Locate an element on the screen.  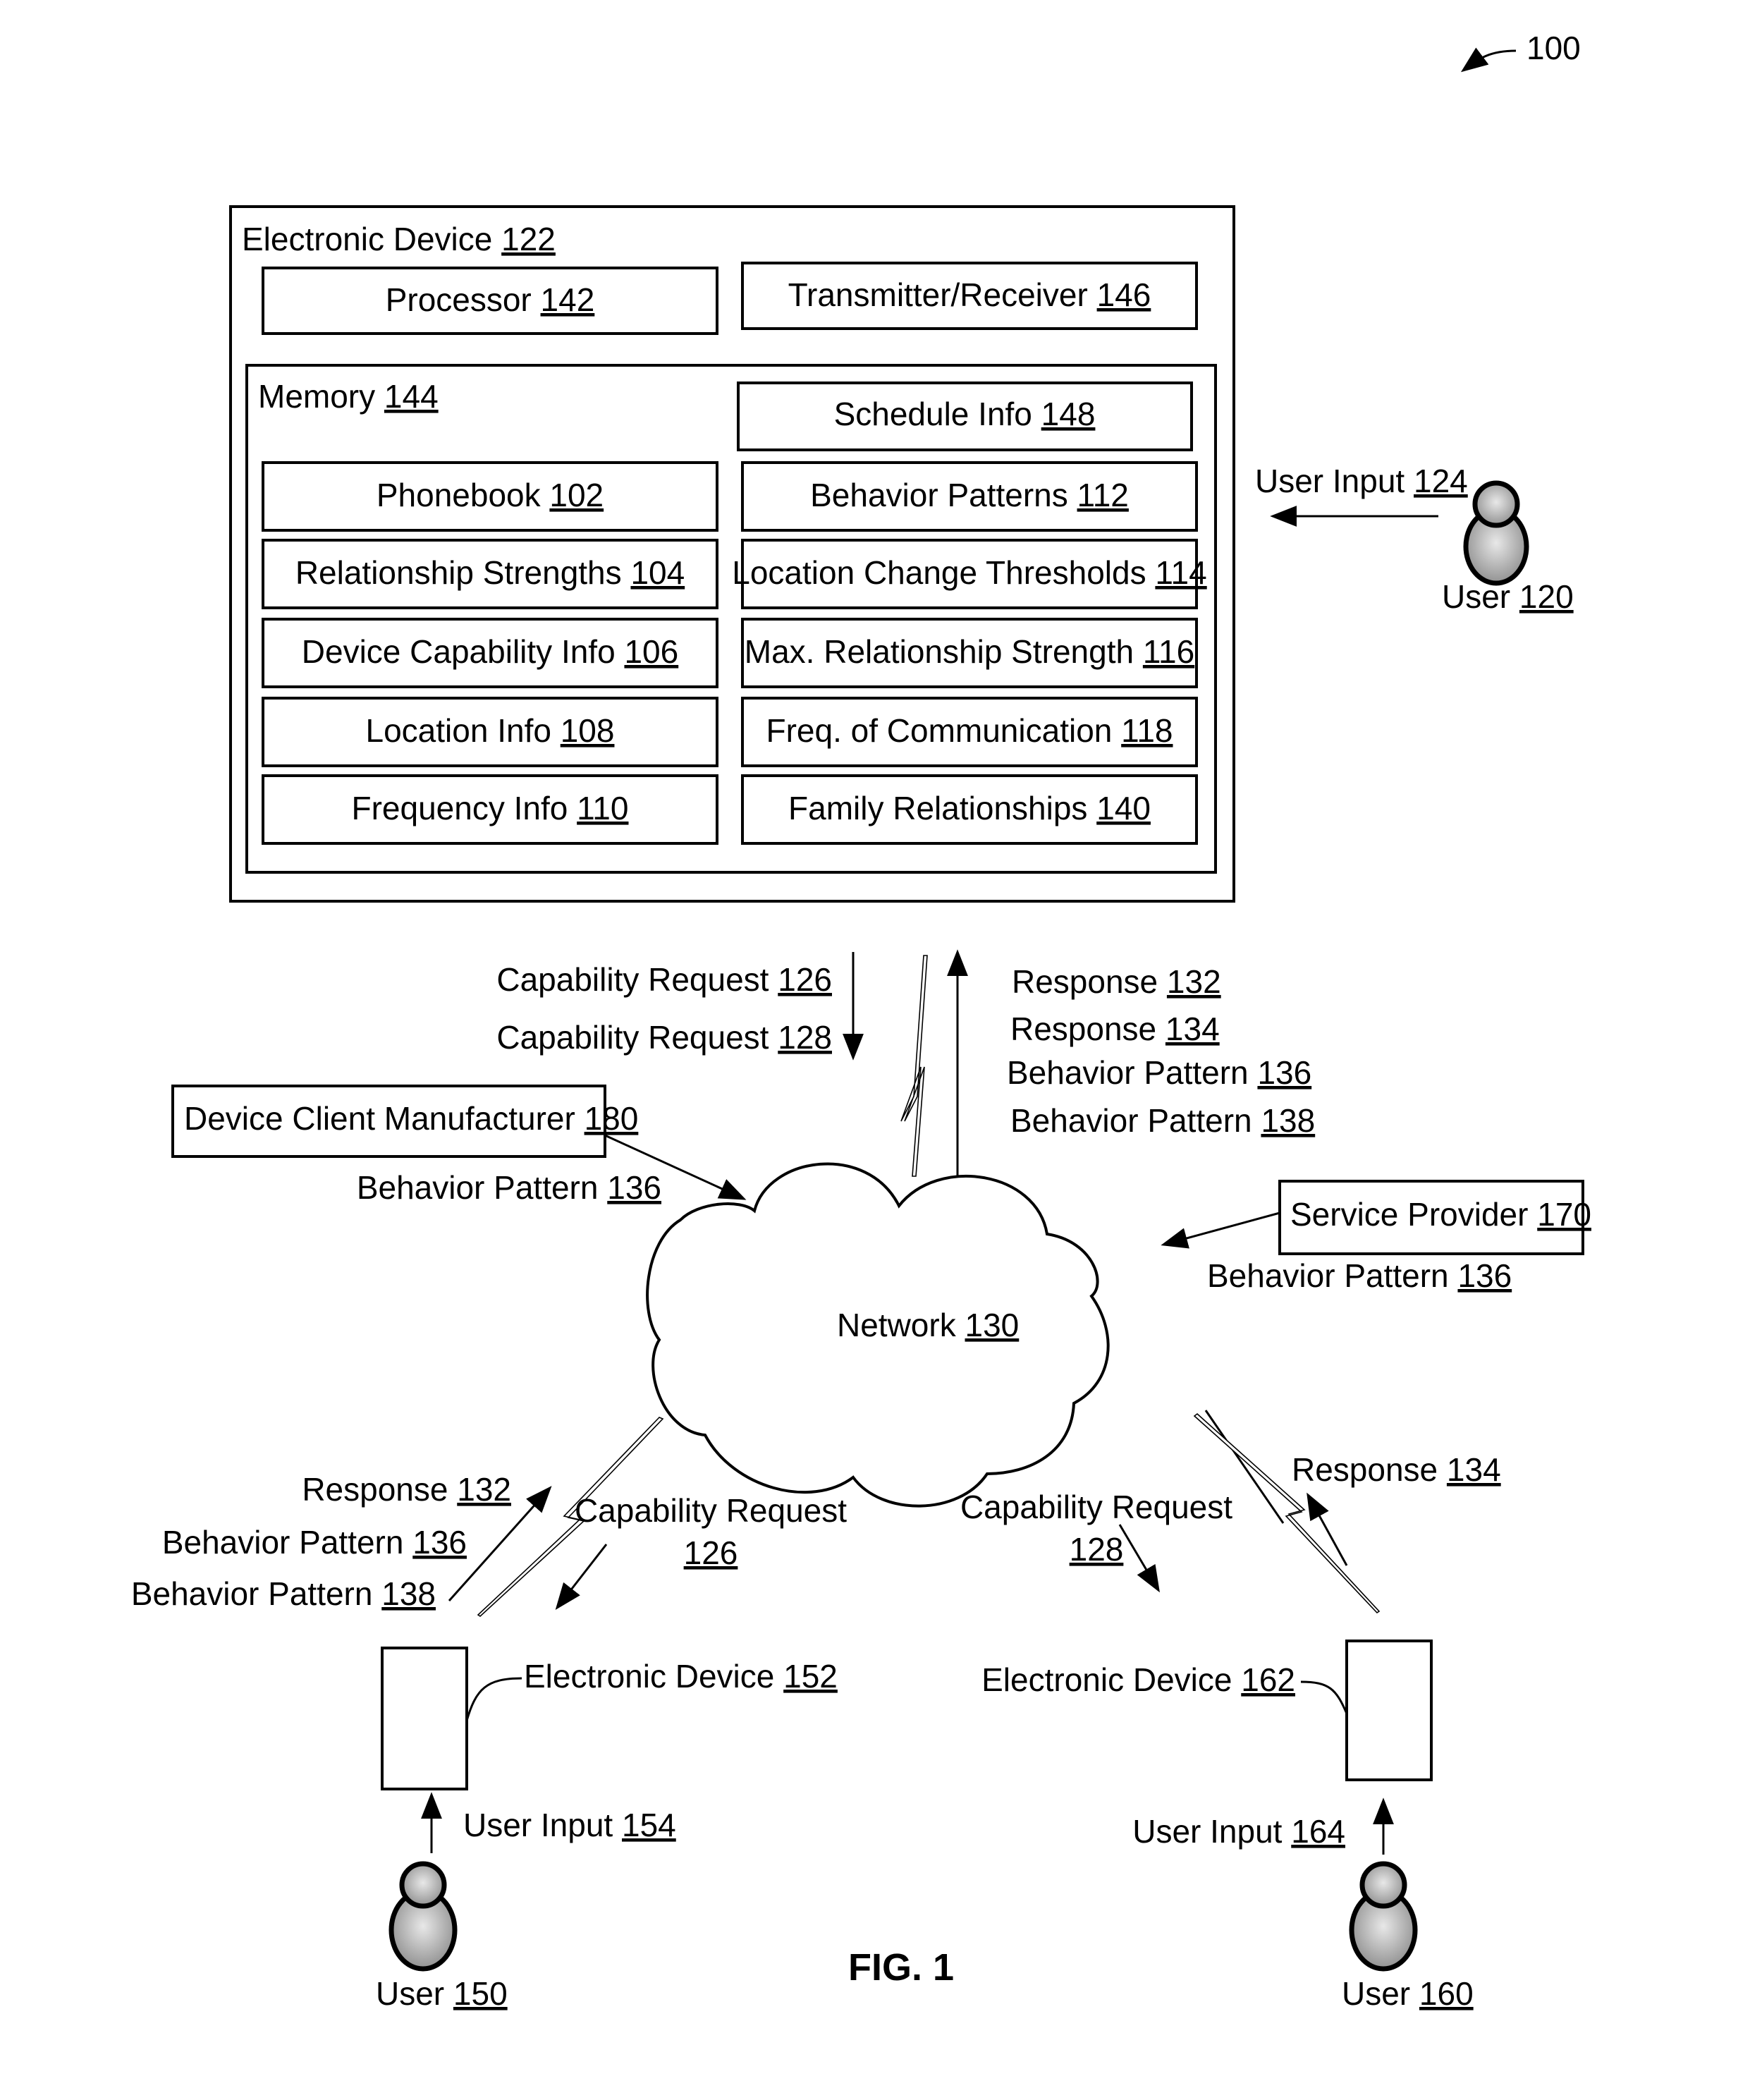
bp-136-left: Behavior Pattern 136 is located at coordinates (315, 1542).